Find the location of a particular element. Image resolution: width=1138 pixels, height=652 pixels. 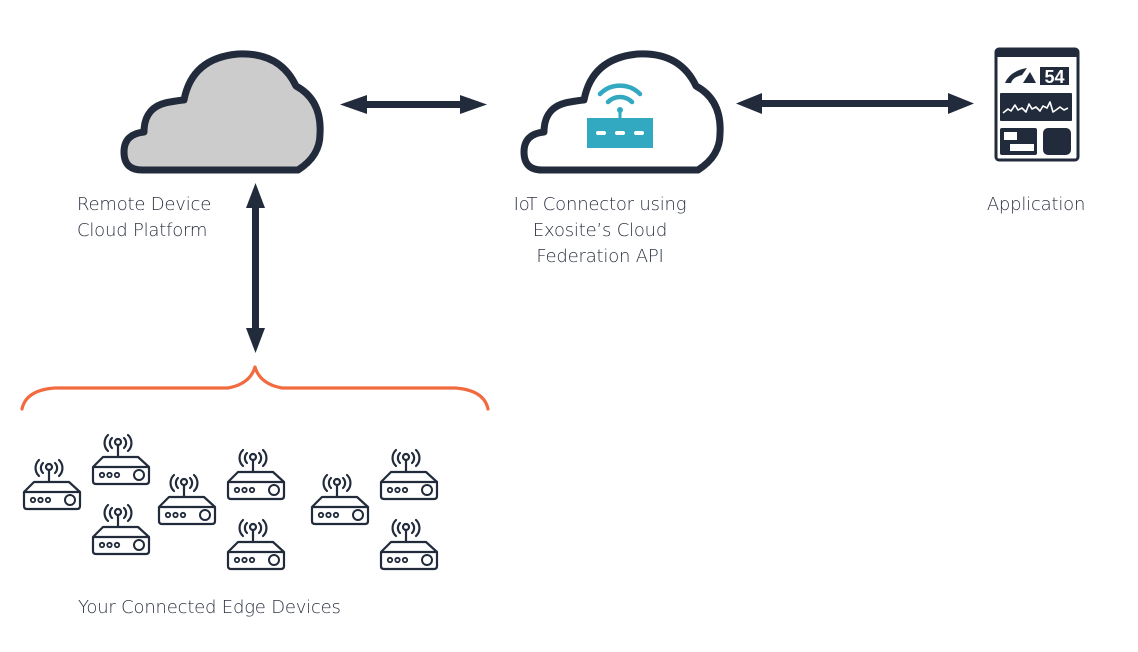

arrow-platform-connector is located at coordinates (413, 104).